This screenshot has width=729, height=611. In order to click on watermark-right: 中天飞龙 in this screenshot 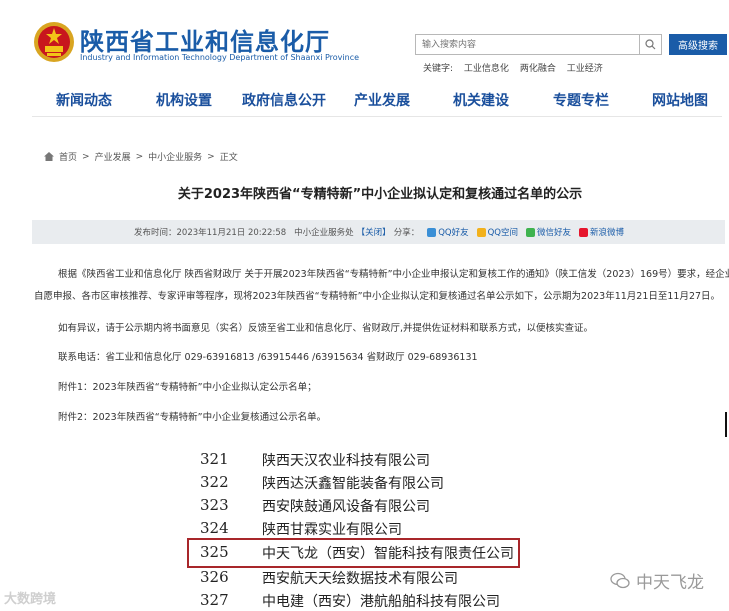, I will do `click(657, 580)`.